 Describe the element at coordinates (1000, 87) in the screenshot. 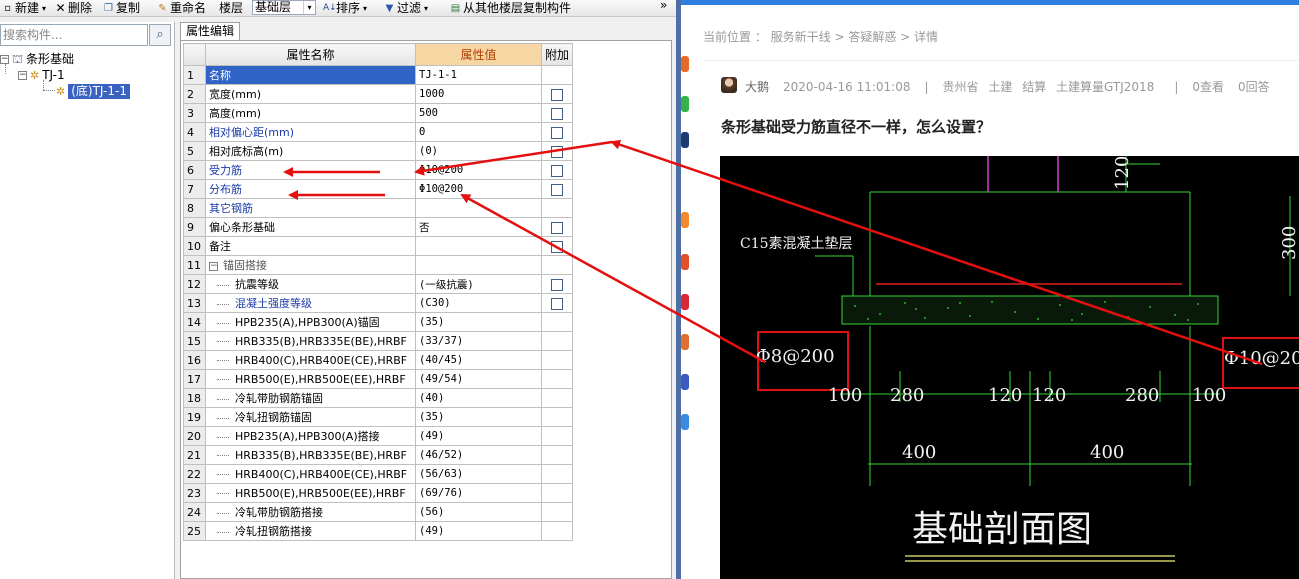

I see `tag: 土建` at that location.